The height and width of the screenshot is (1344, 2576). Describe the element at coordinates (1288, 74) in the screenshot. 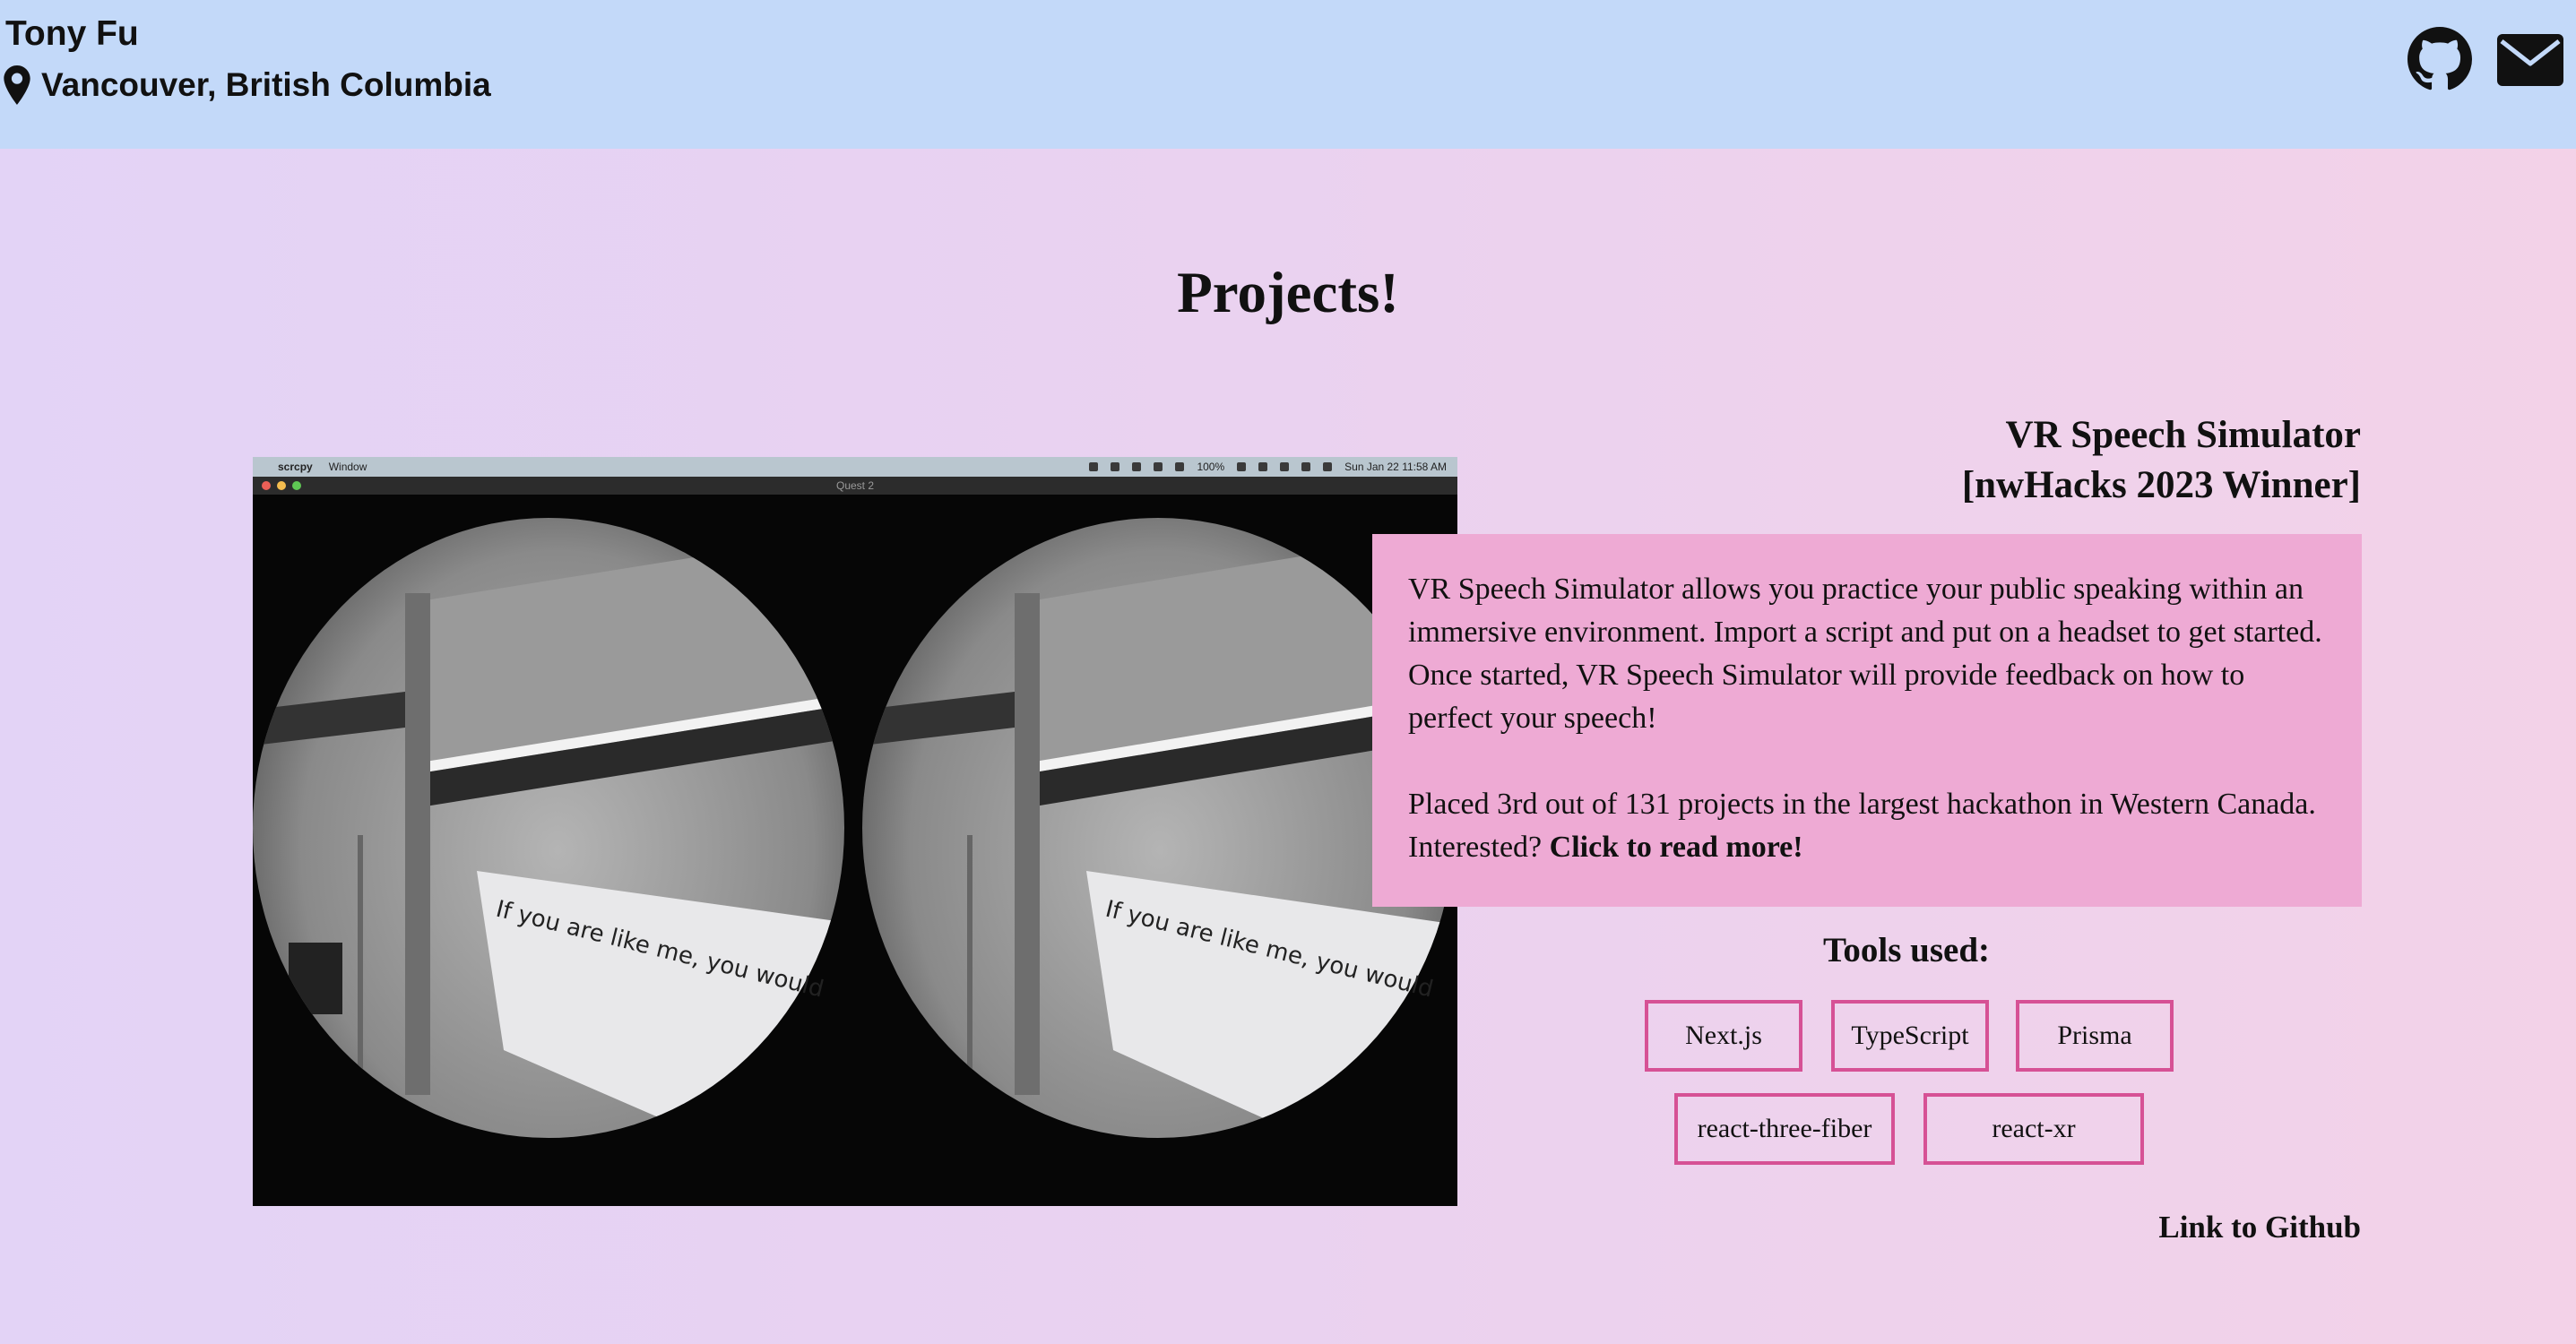

I see `site-header: Tony Fu Vancouver, British Columbia` at that location.